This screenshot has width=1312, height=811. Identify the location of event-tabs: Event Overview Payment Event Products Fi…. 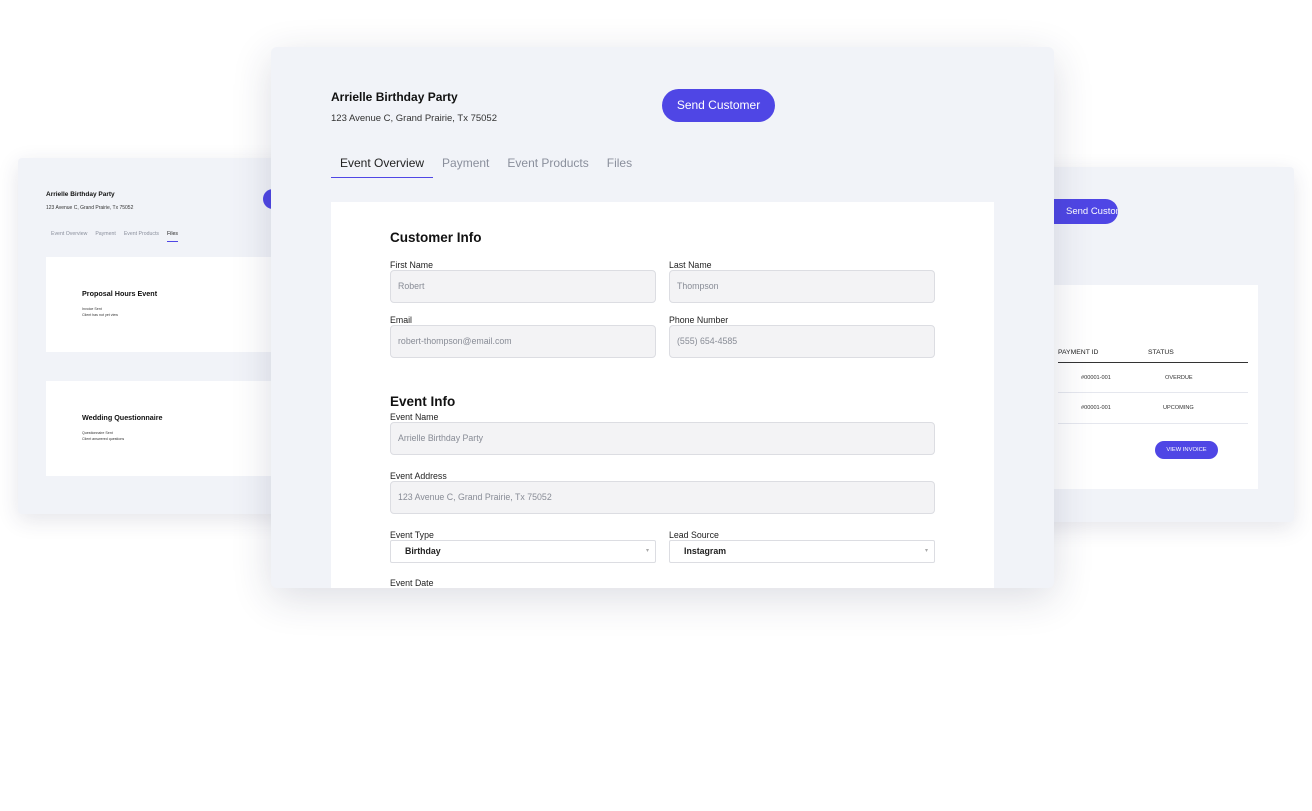
(486, 167).